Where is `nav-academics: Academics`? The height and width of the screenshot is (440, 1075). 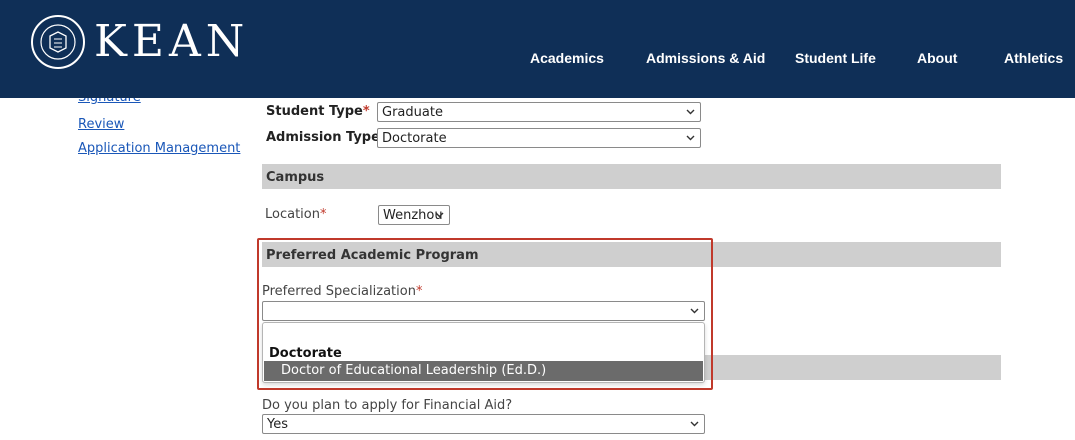 nav-academics: Academics is located at coordinates (567, 58).